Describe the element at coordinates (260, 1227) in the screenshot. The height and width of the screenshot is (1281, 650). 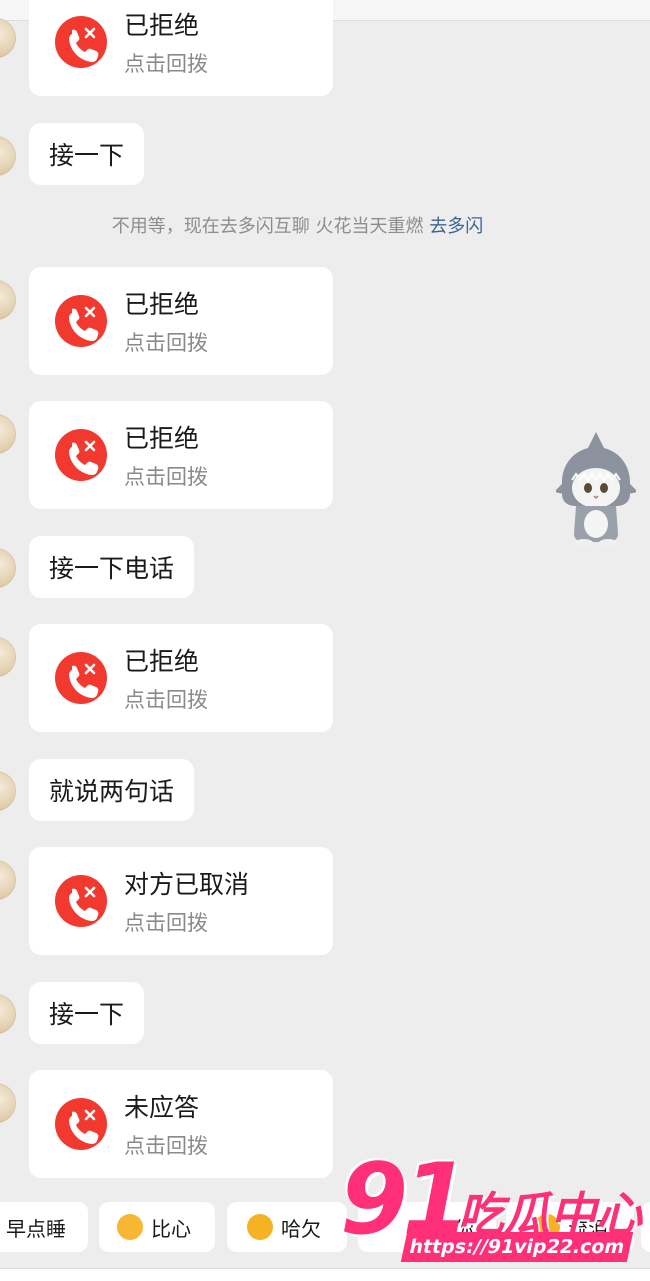
I see `yawn-face-icon` at that location.